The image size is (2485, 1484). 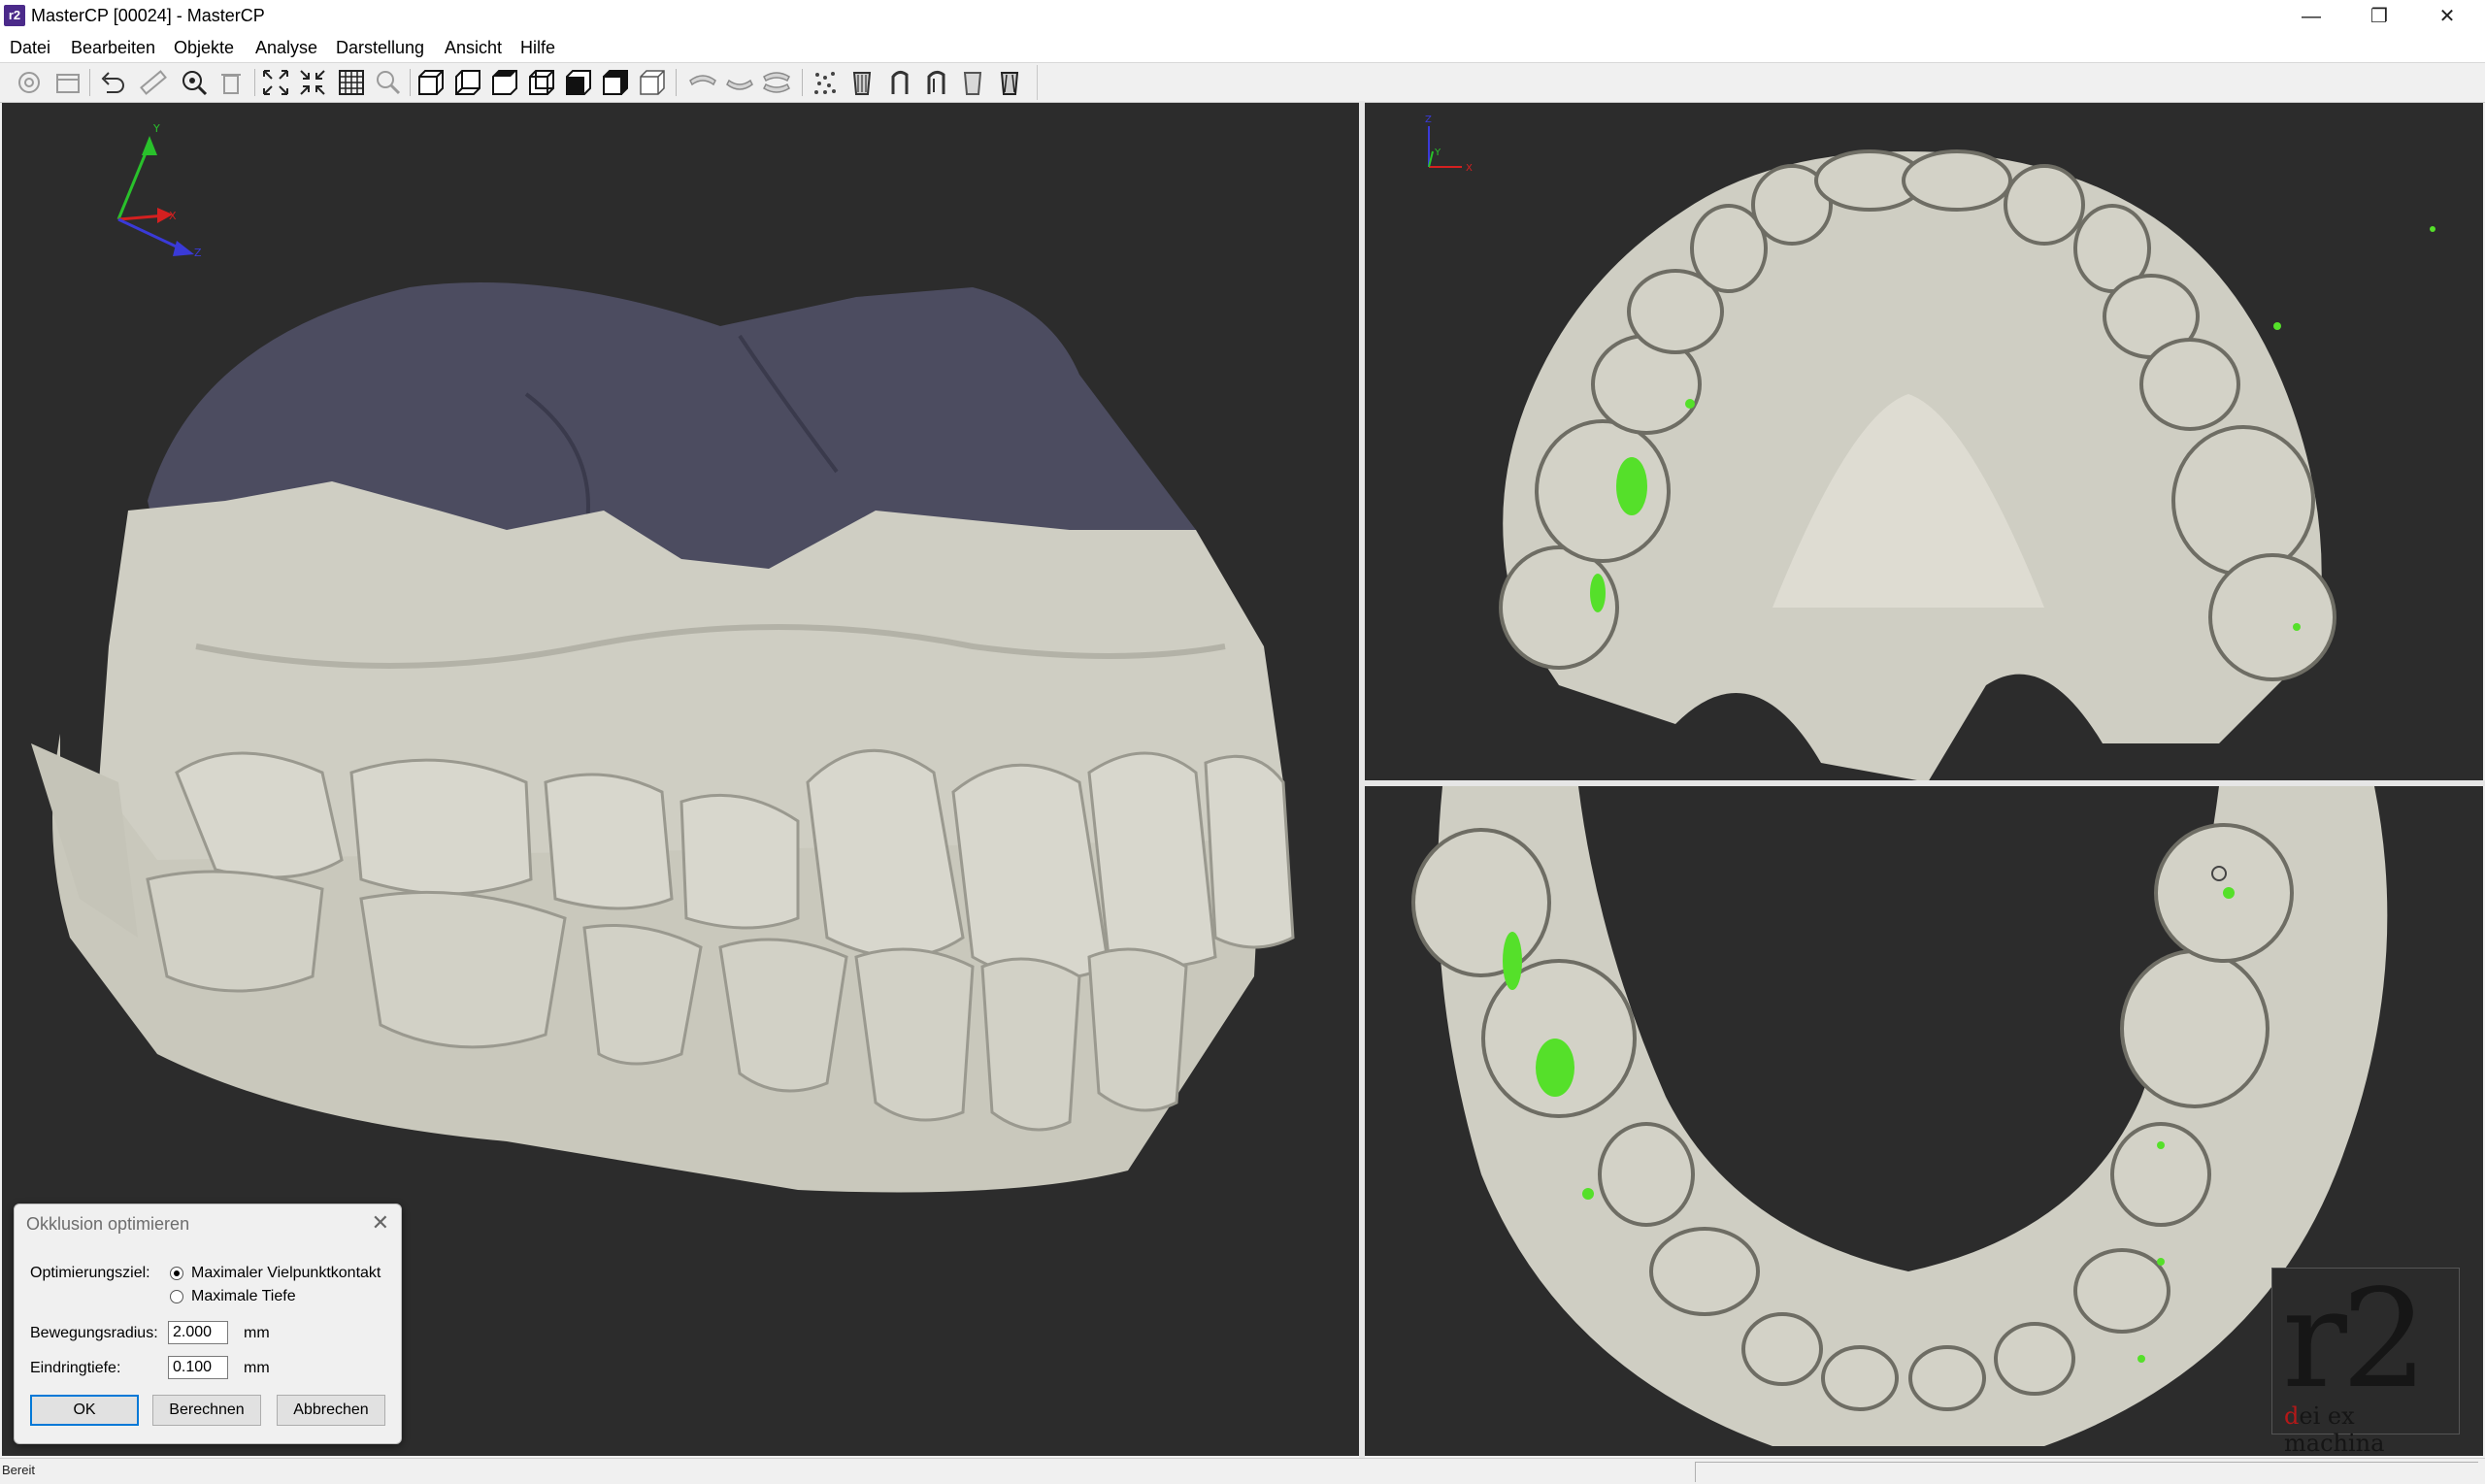 What do you see at coordinates (153, 82) in the screenshot?
I see `ruler-icon` at bounding box center [153, 82].